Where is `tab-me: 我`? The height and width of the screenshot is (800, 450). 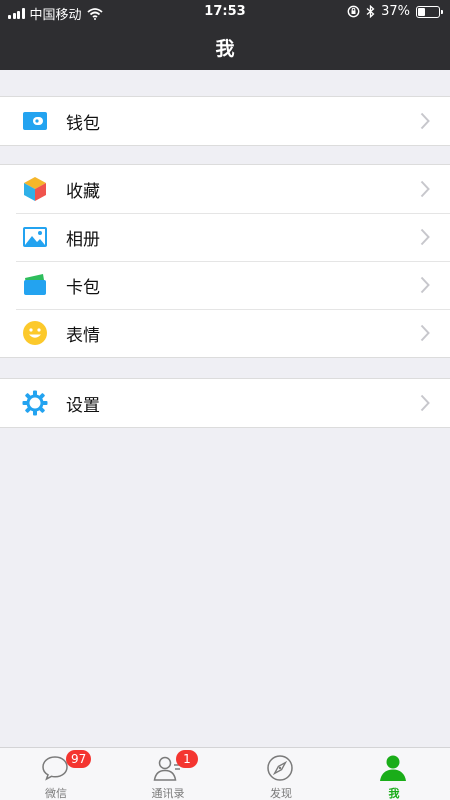 tab-me: 我 is located at coordinates (394, 774).